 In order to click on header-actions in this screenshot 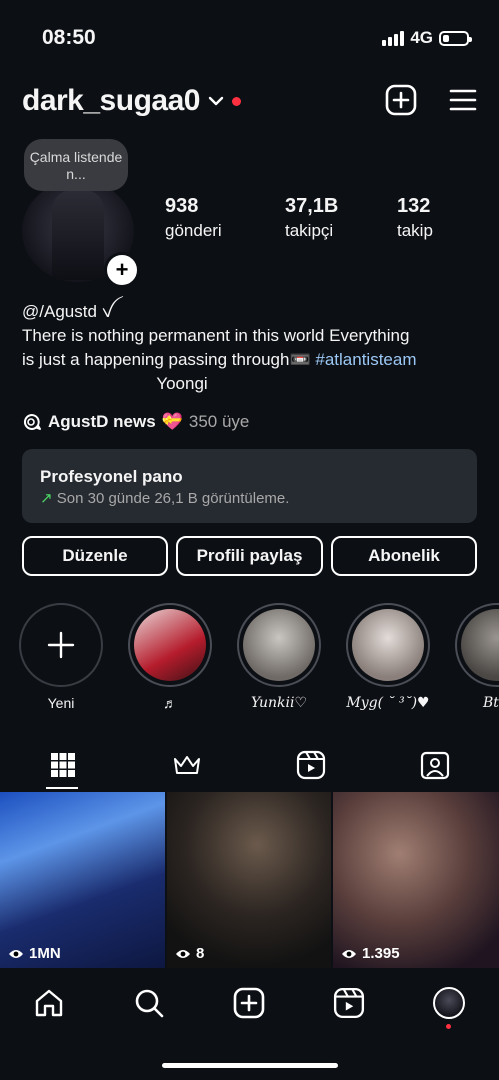, I will do `click(431, 100)`.